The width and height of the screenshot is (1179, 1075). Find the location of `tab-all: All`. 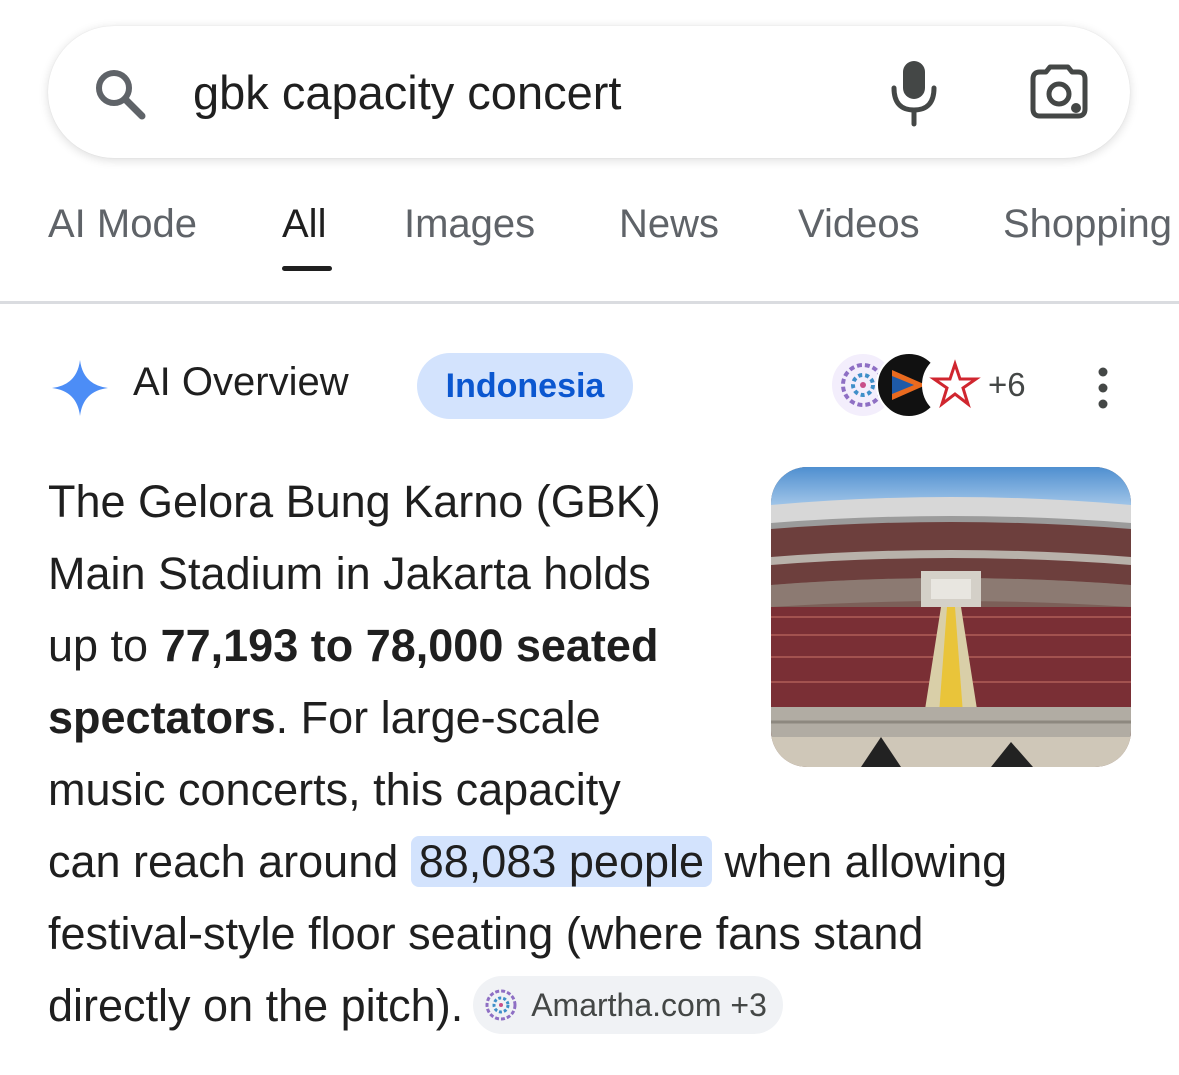

tab-all: All is located at coordinates (304, 224).